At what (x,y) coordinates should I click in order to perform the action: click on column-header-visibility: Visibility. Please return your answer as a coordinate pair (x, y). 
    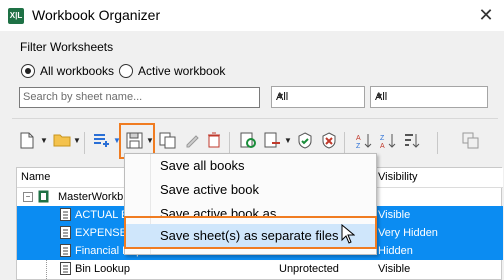
    Looking at the image, I should click on (398, 177).